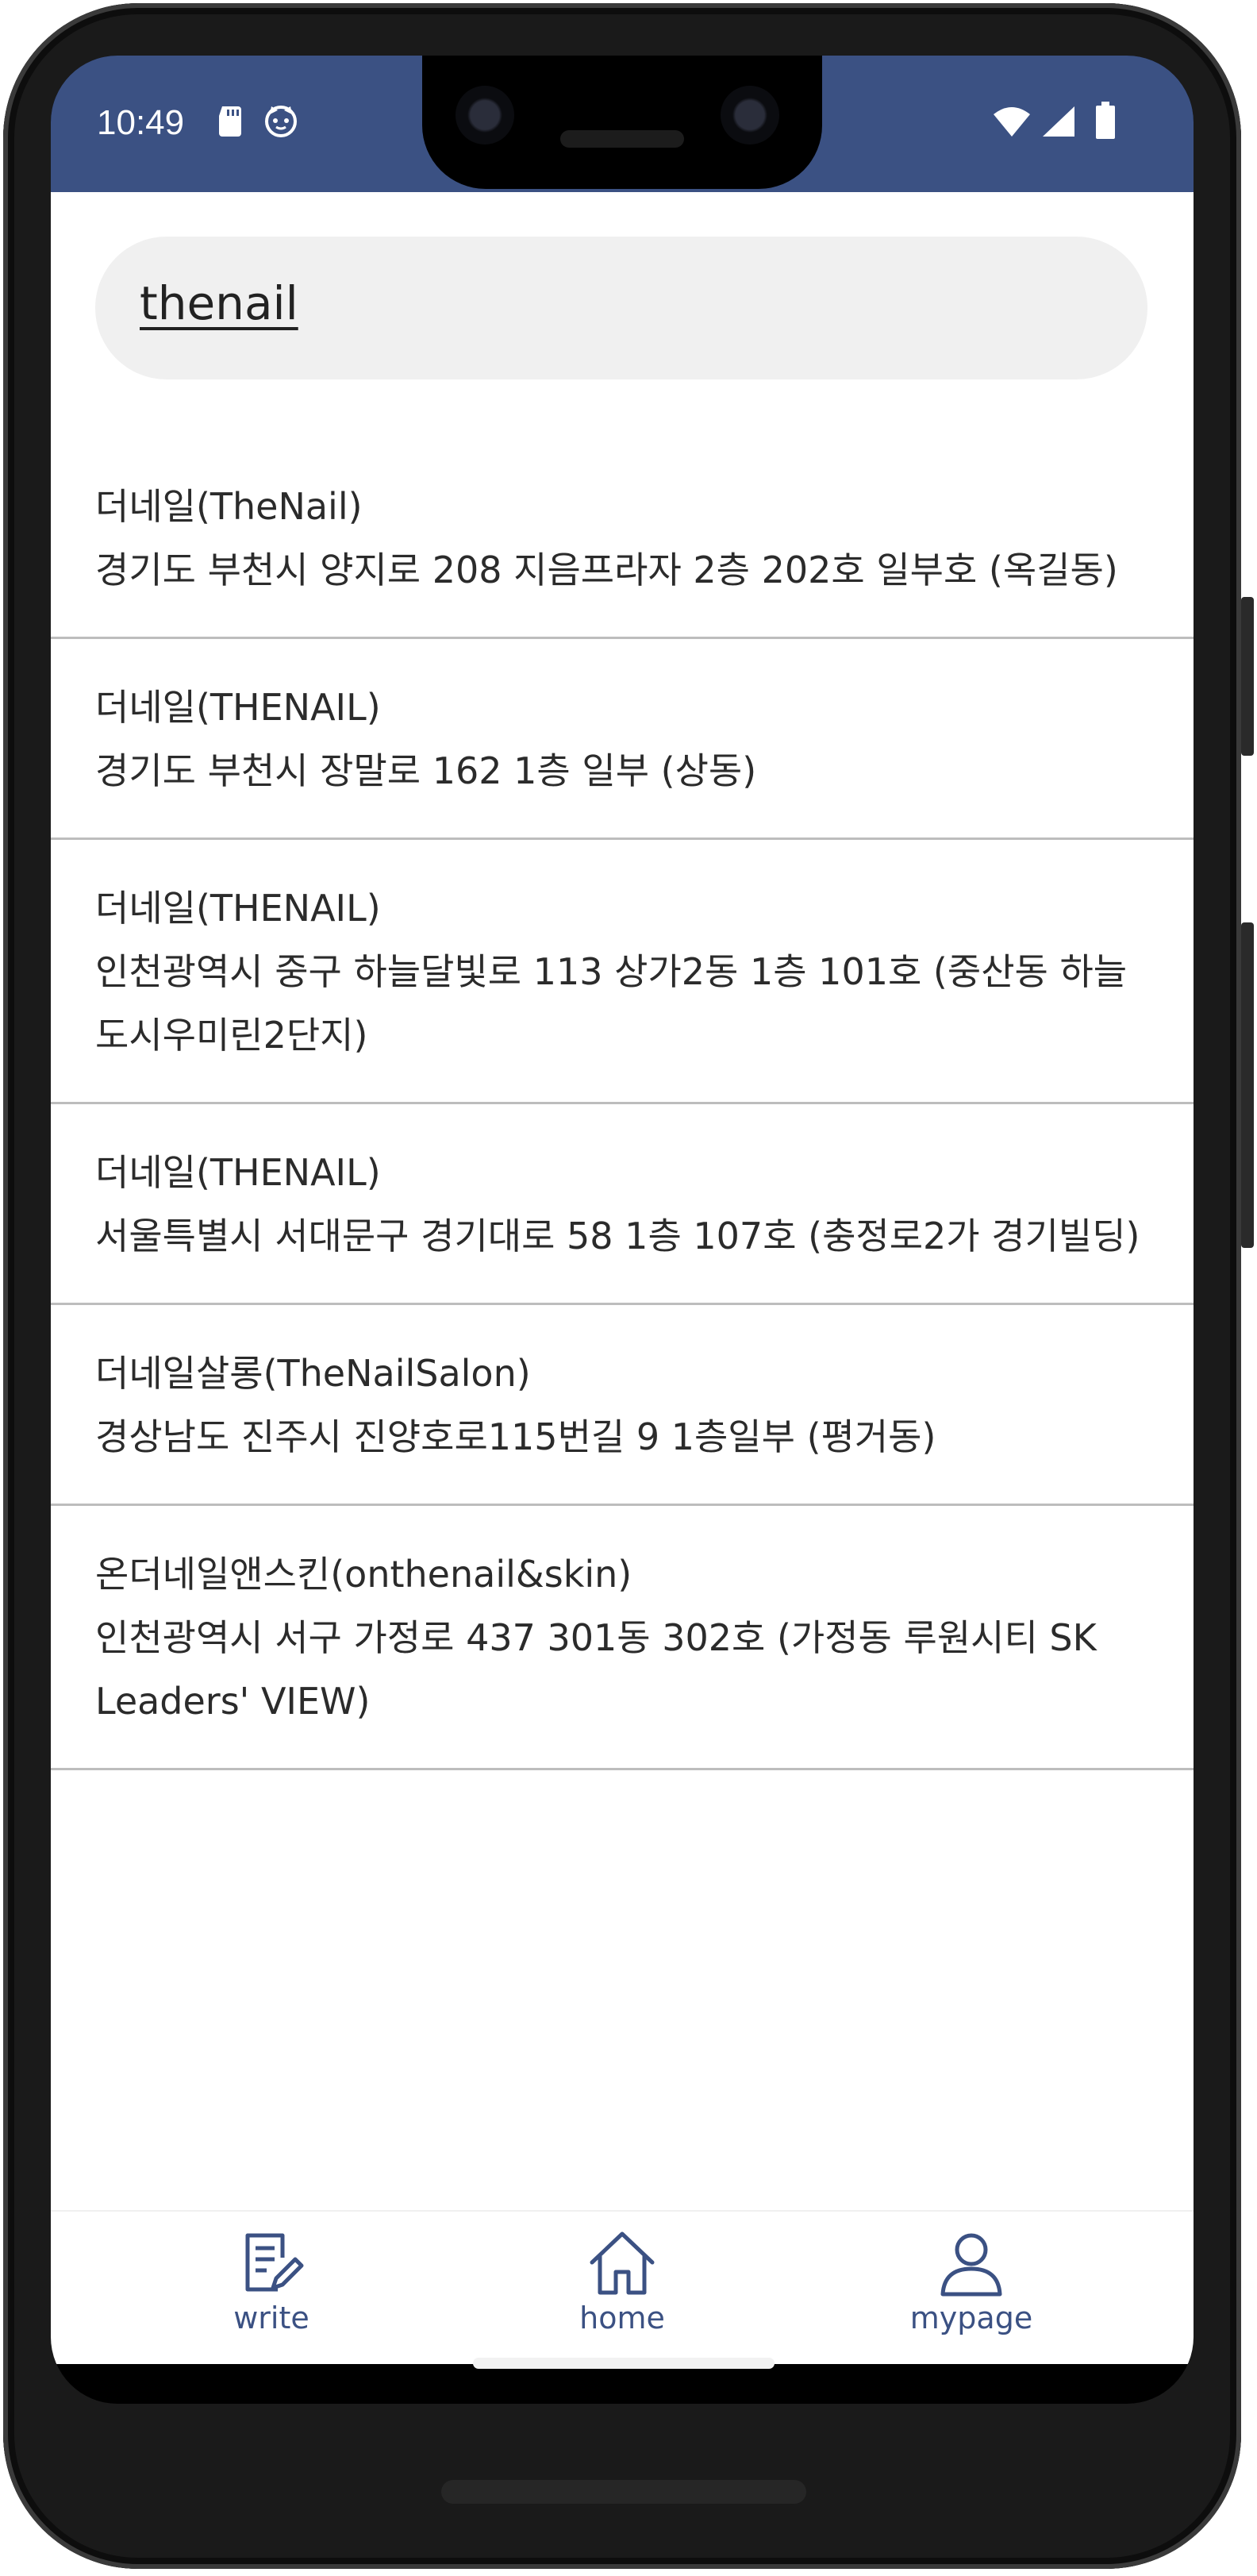 This screenshot has height=2576, width=1257. Describe the element at coordinates (622, 139) in the screenshot. I see `earpiece-speaker` at that location.